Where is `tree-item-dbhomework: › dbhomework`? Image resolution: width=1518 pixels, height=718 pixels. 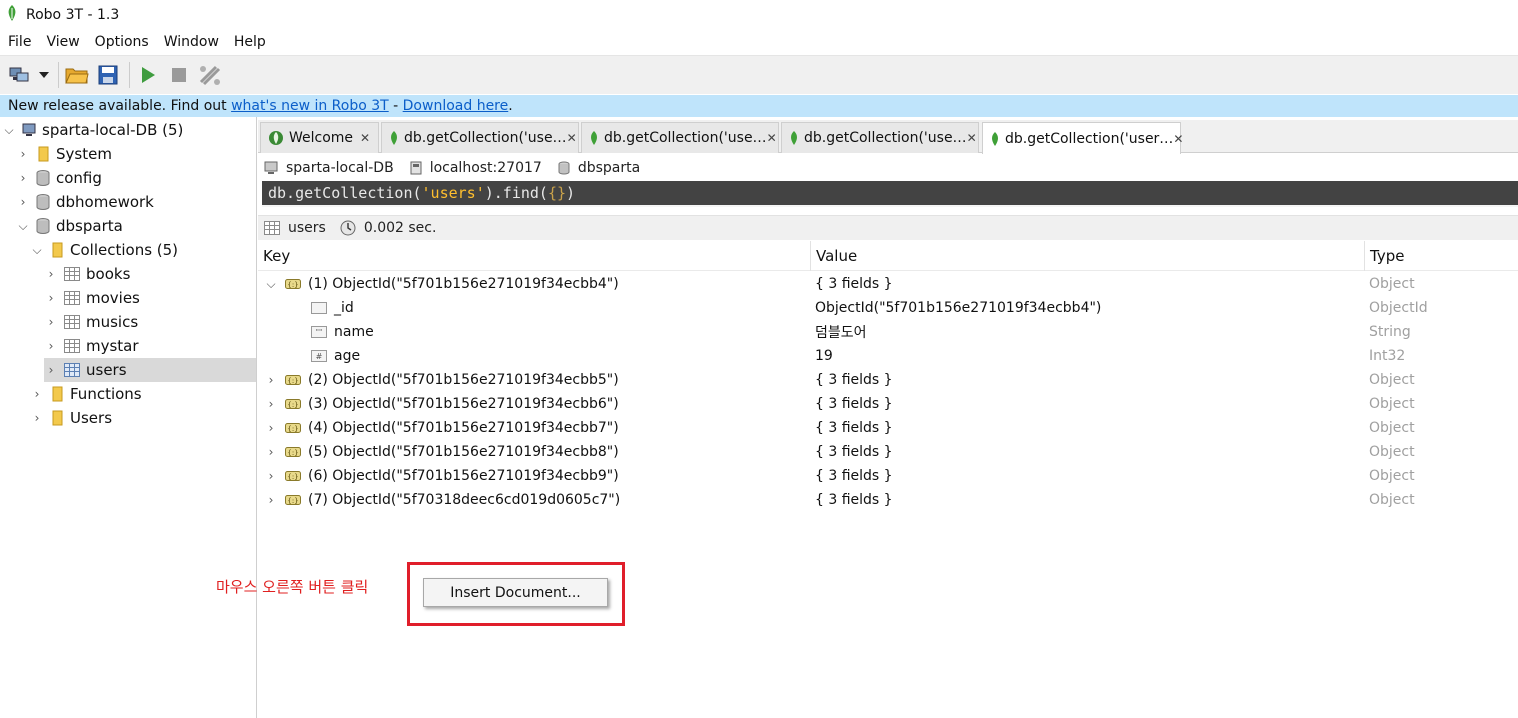 tree-item-dbhomework: › dbhomework is located at coordinates (85, 202).